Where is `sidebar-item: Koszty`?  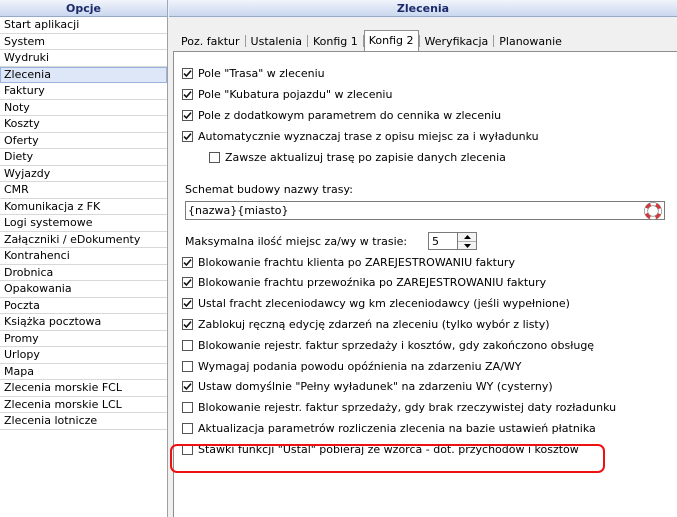 sidebar-item: Koszty is located at coordinates (83, 124).